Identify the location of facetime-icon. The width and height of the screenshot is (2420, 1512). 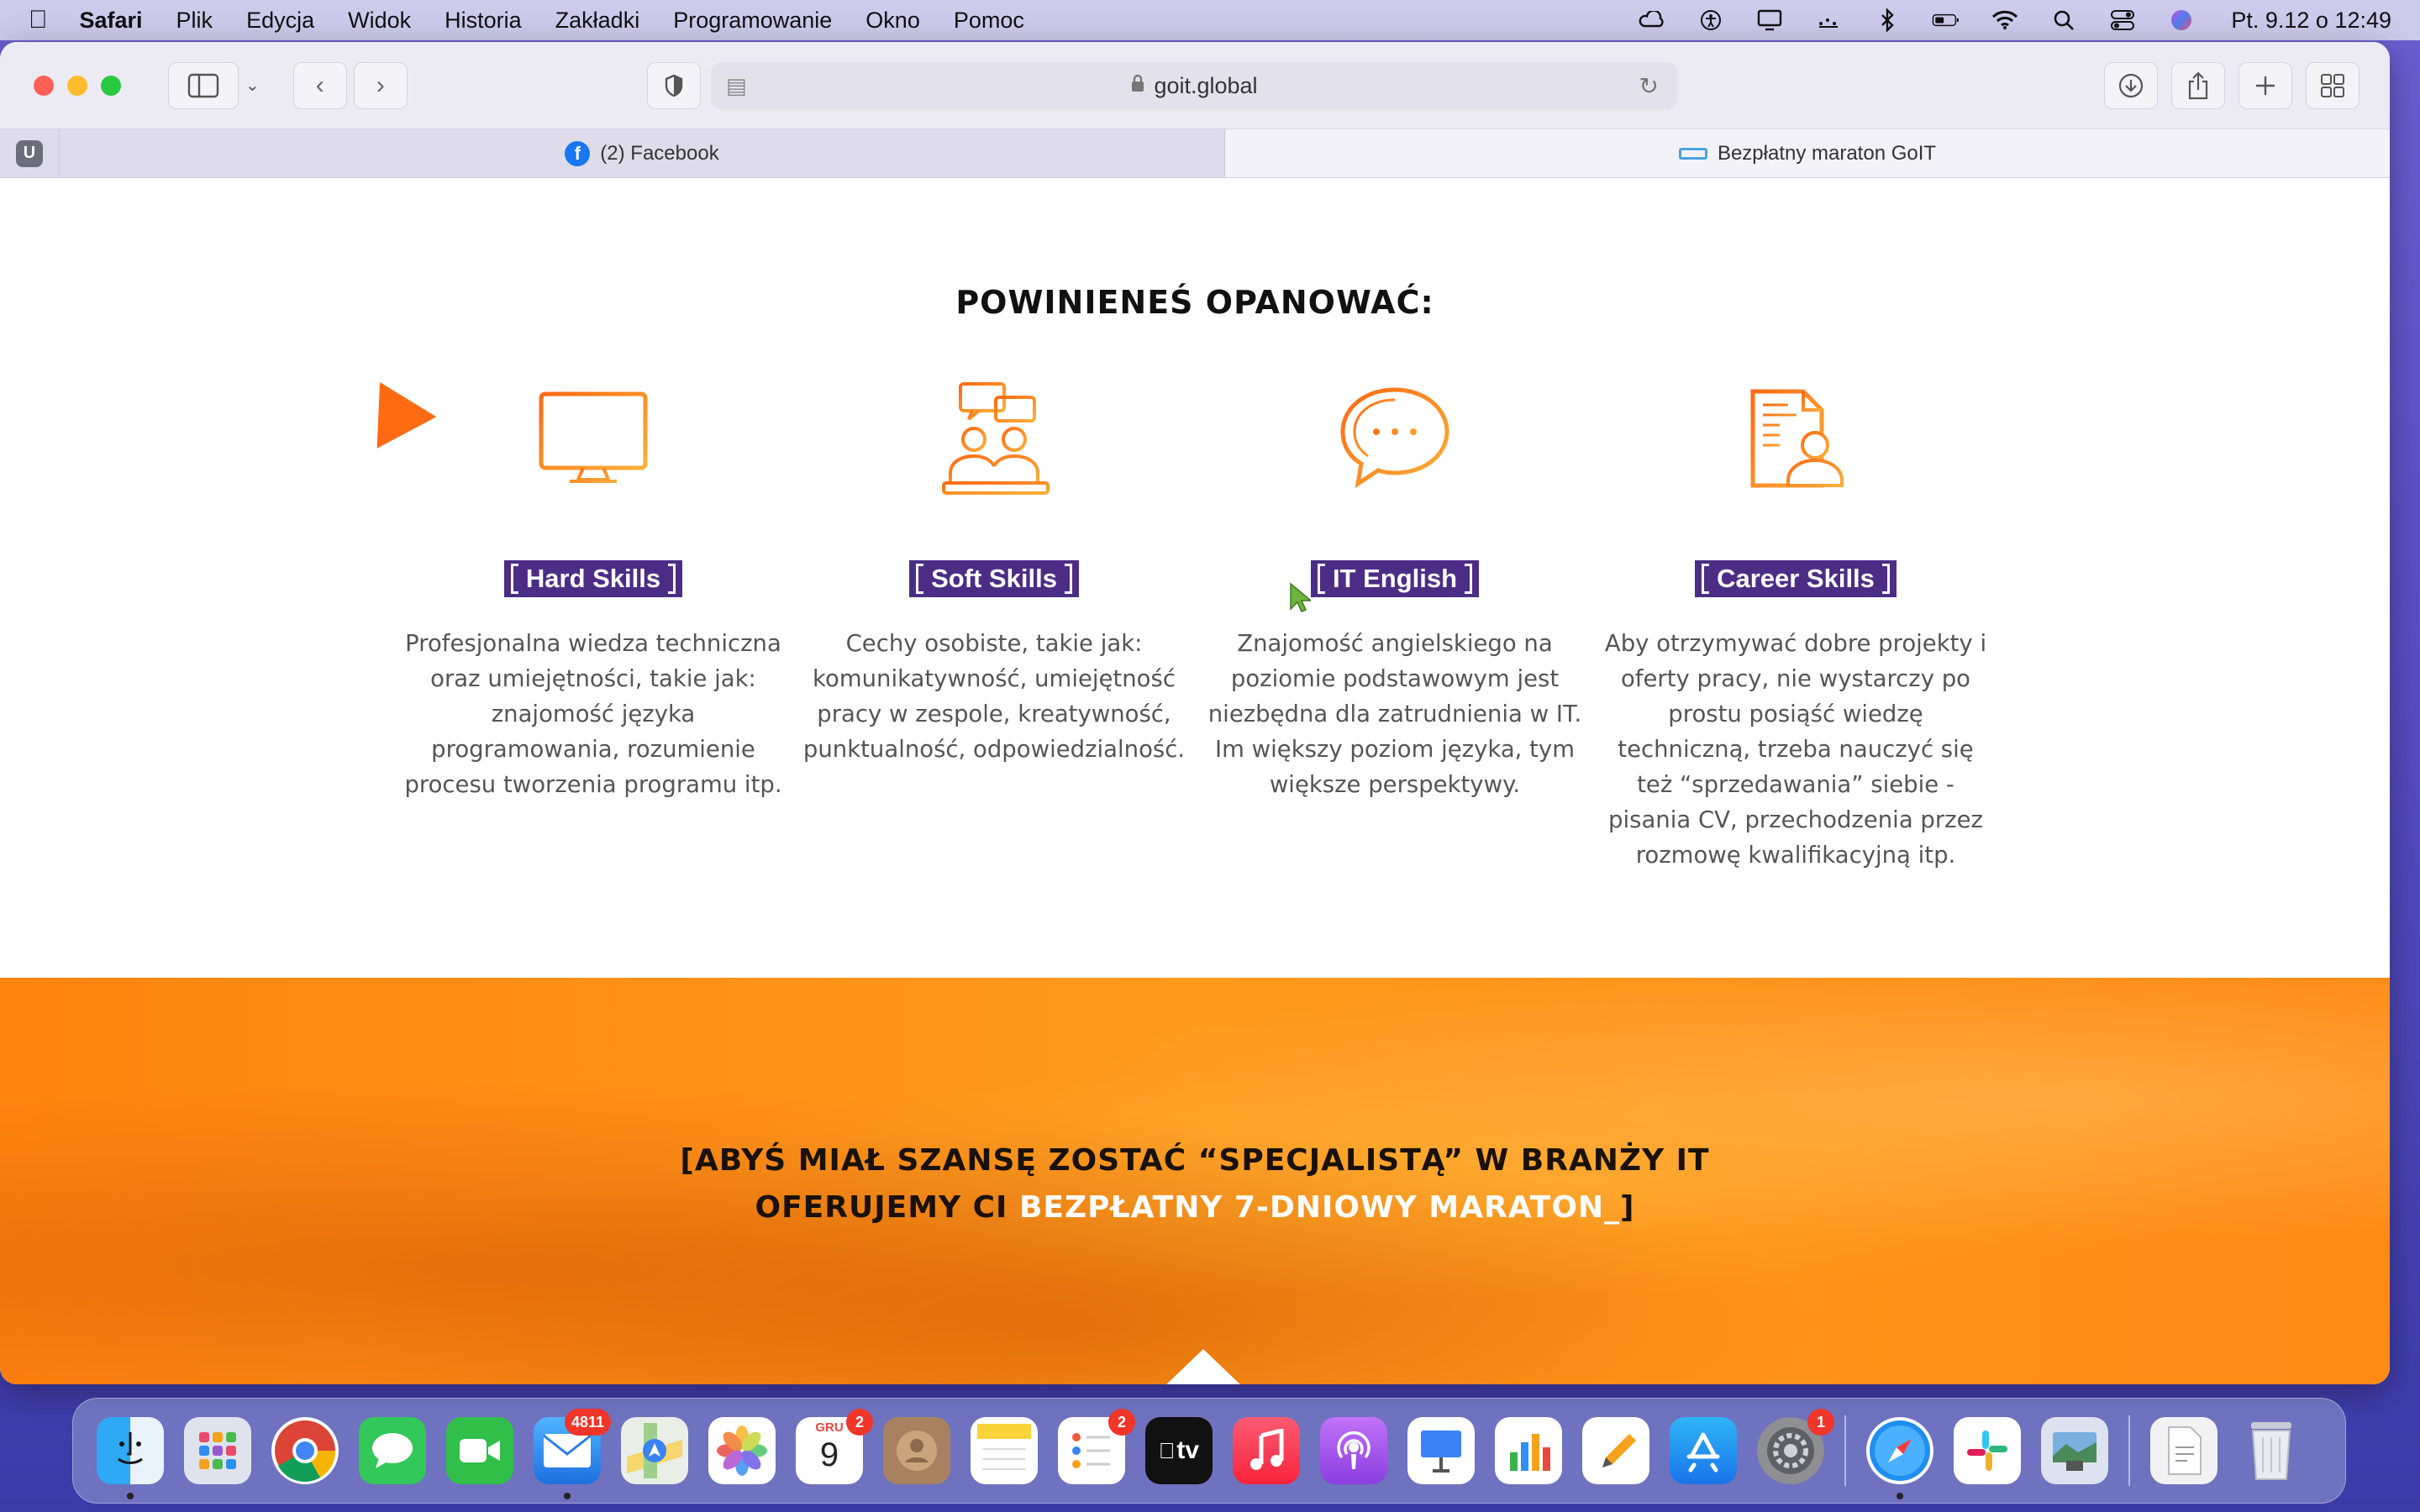
(480, 1450).